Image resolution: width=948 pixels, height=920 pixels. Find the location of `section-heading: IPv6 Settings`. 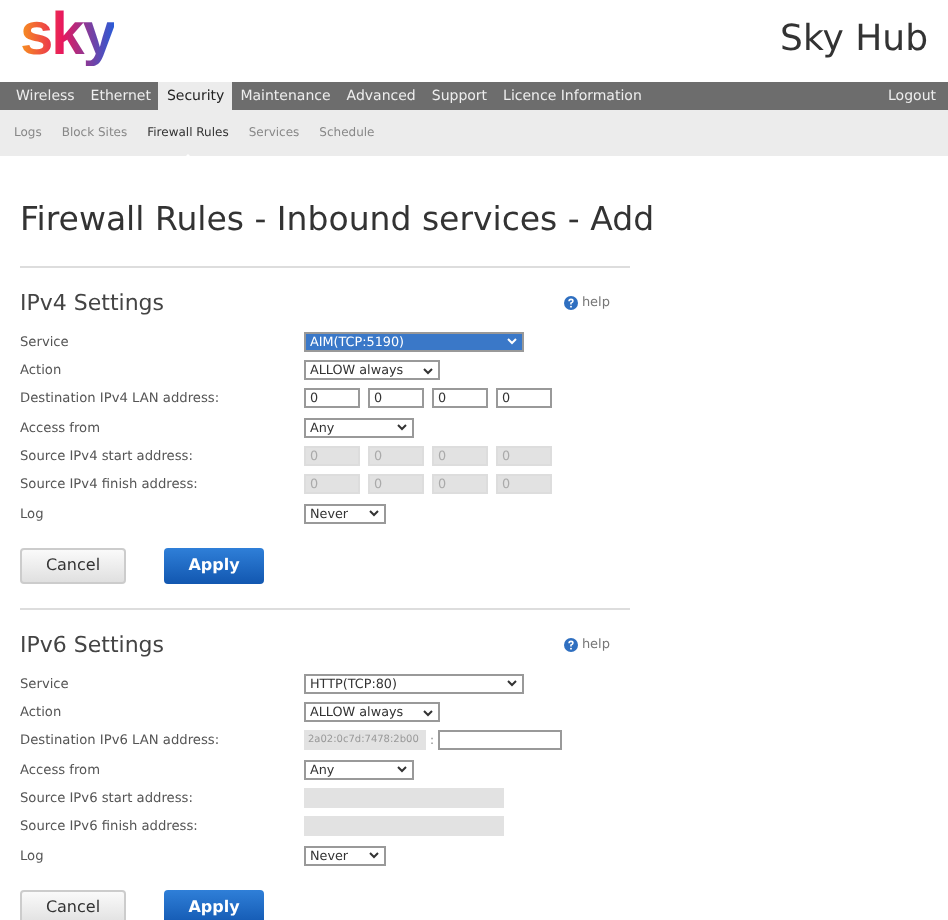

section-heading: IPv6 Settings is located at coordinates (92, 644).